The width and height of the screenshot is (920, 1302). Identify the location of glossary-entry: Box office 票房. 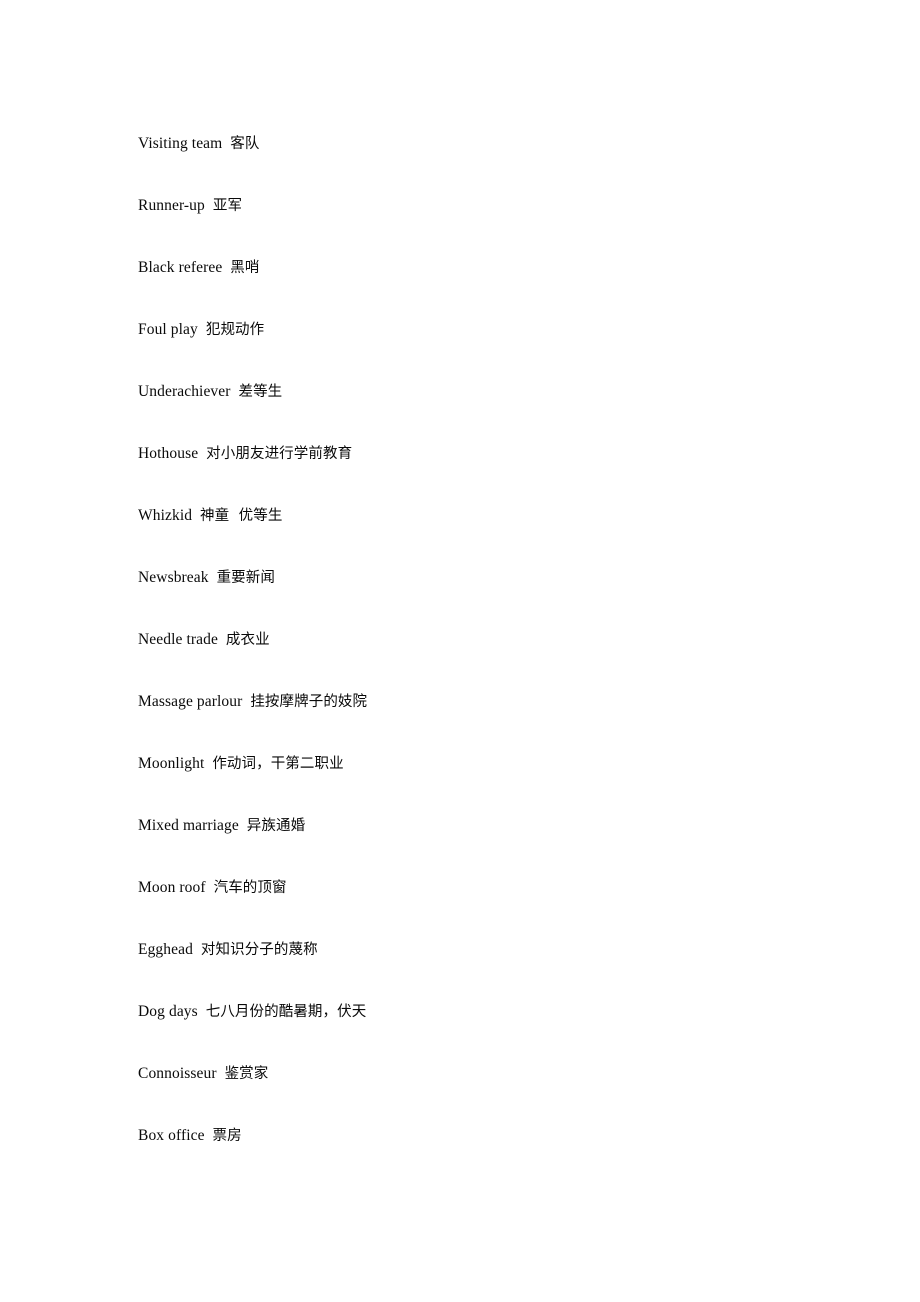
(484, 1136).